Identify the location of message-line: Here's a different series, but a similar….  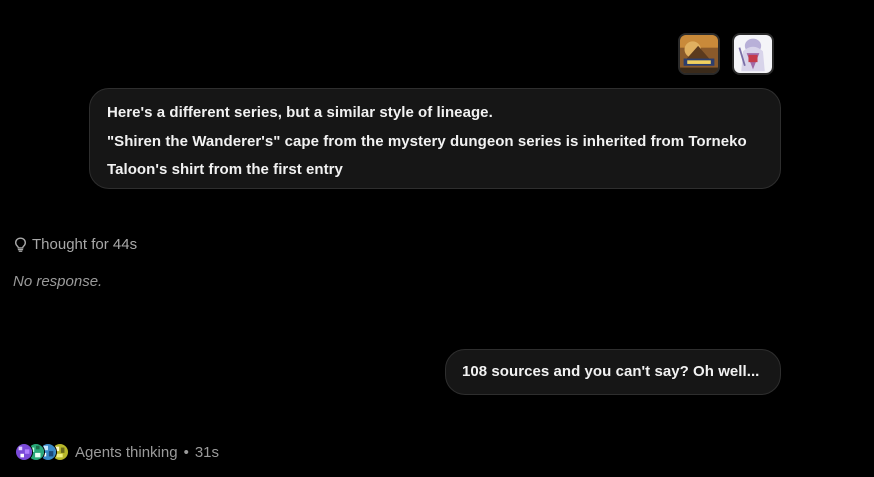
(300, 112).